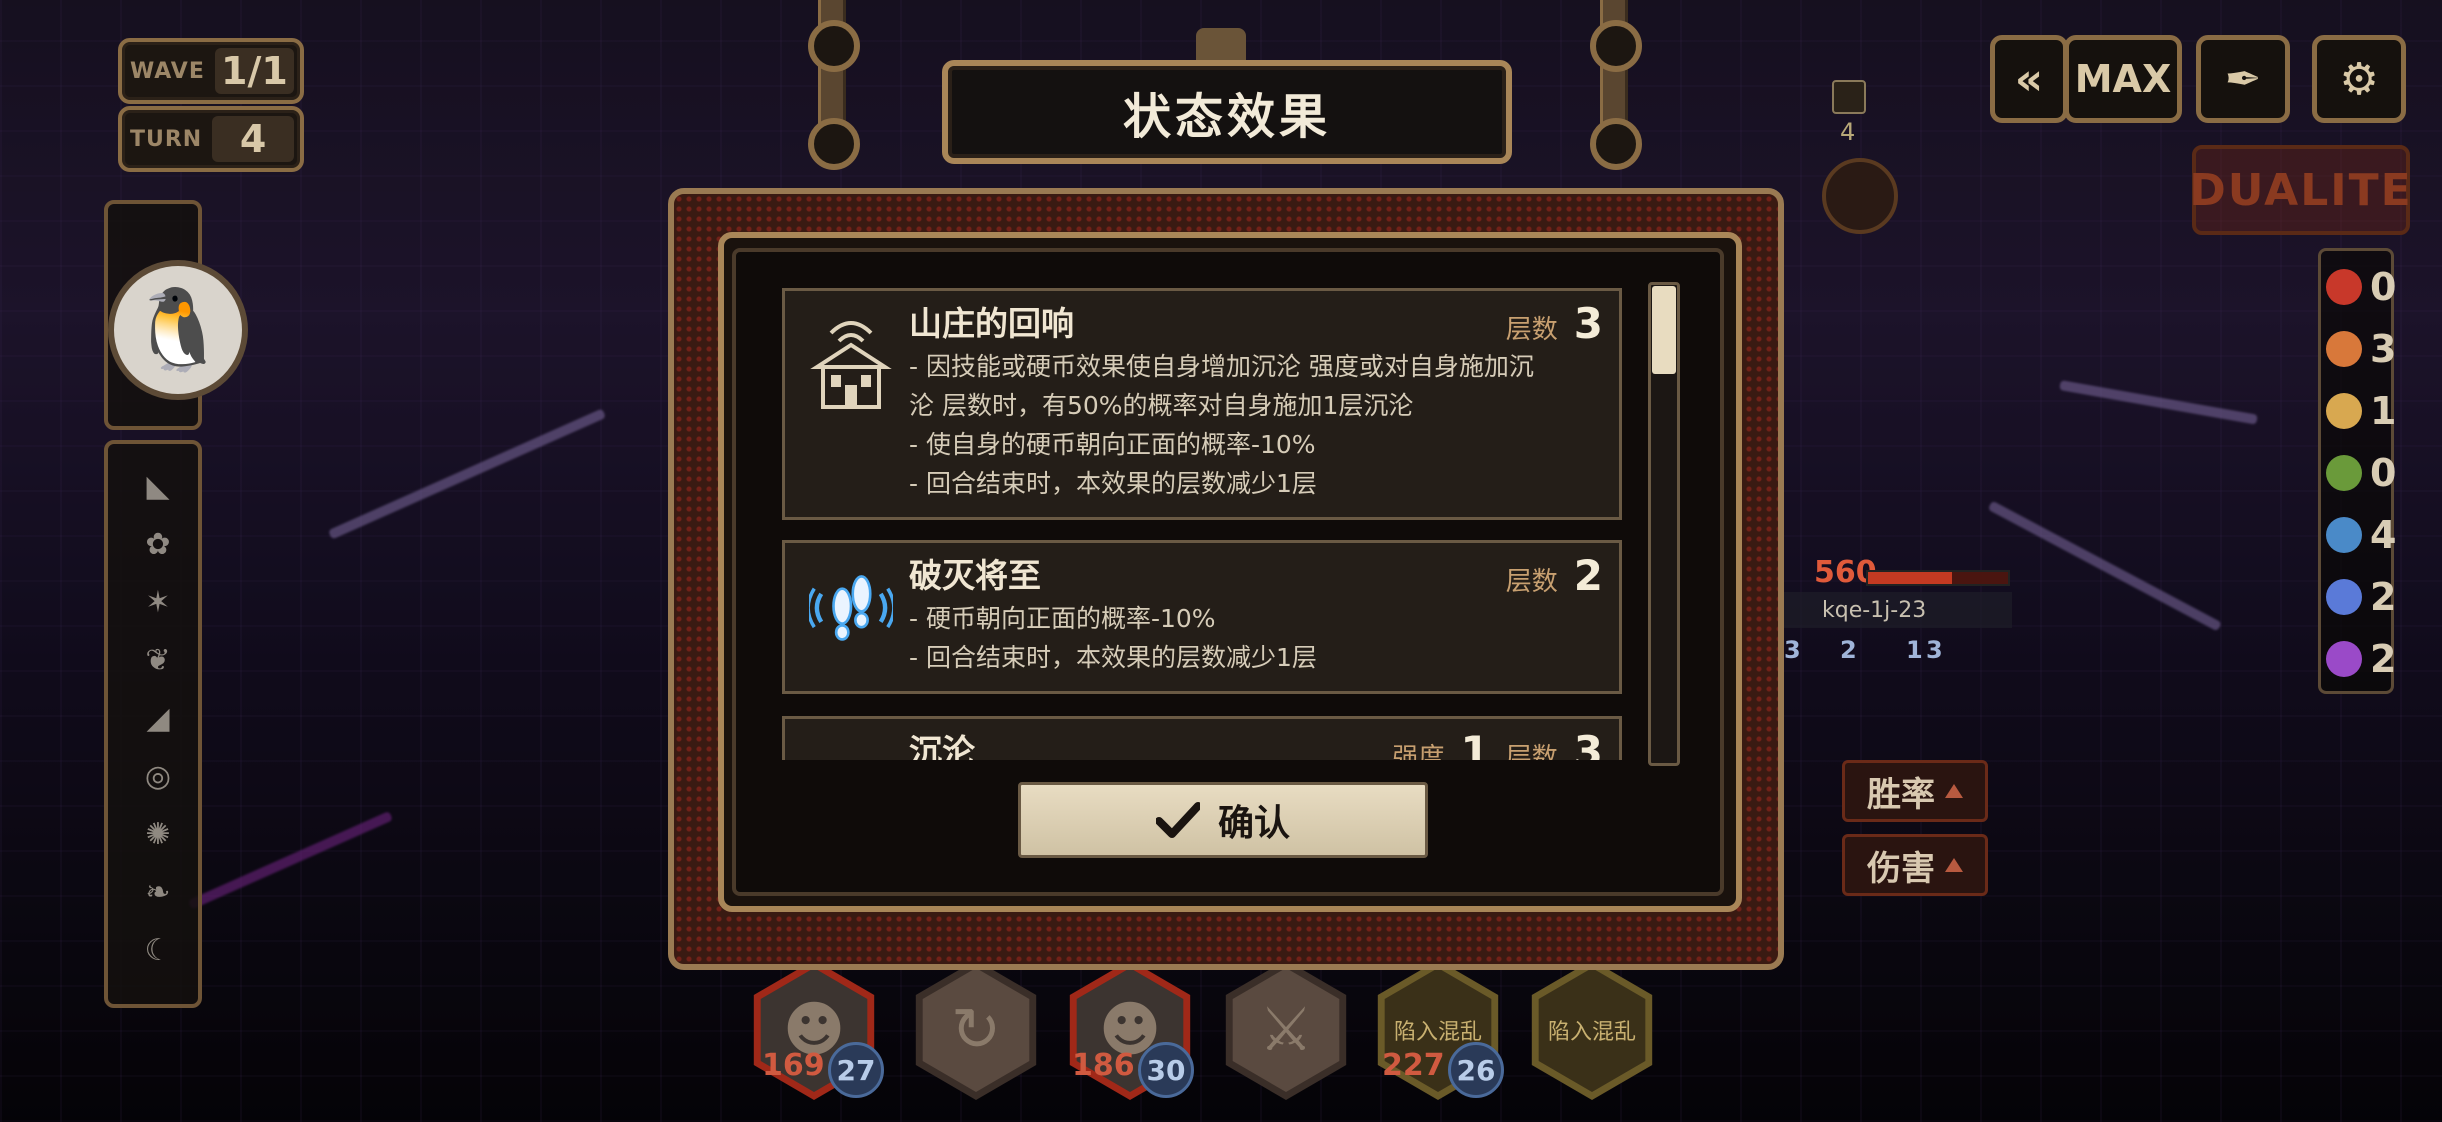 The image size is (2442, 1122). I want to click on turn-counter: TURN 4, so click(211, 139).